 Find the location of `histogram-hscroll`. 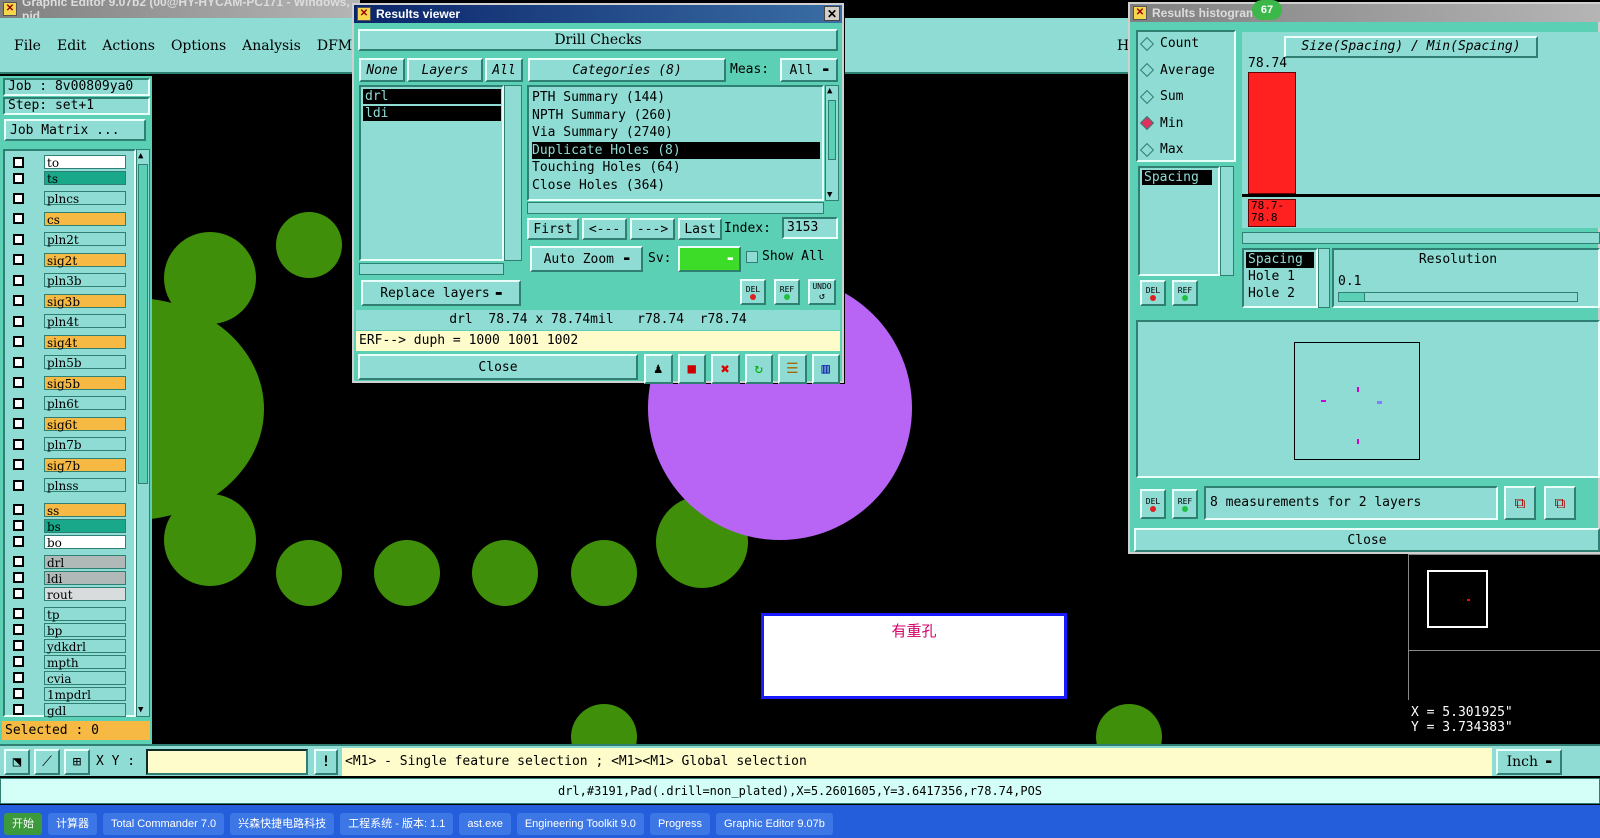

histogram-hscroll is located at coordinates (1421, 238).